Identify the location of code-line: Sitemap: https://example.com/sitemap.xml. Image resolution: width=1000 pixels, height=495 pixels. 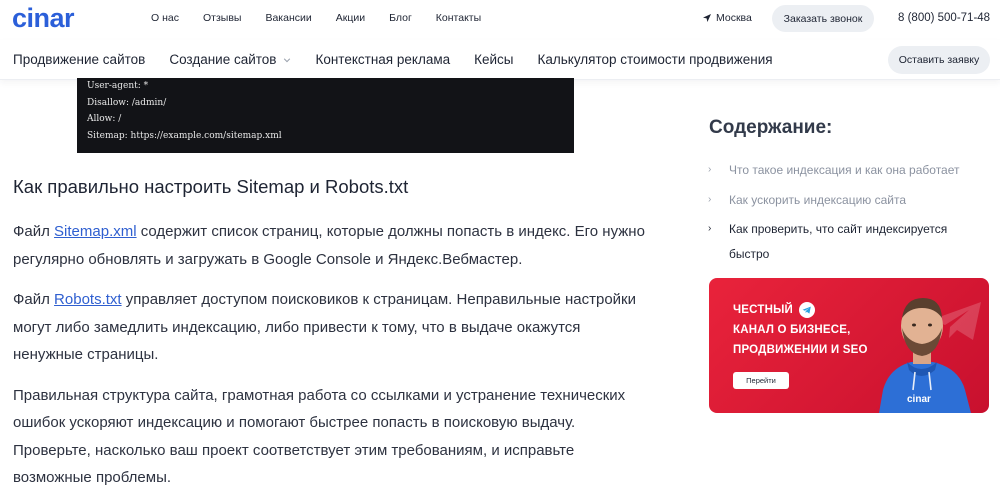
(184, 135).